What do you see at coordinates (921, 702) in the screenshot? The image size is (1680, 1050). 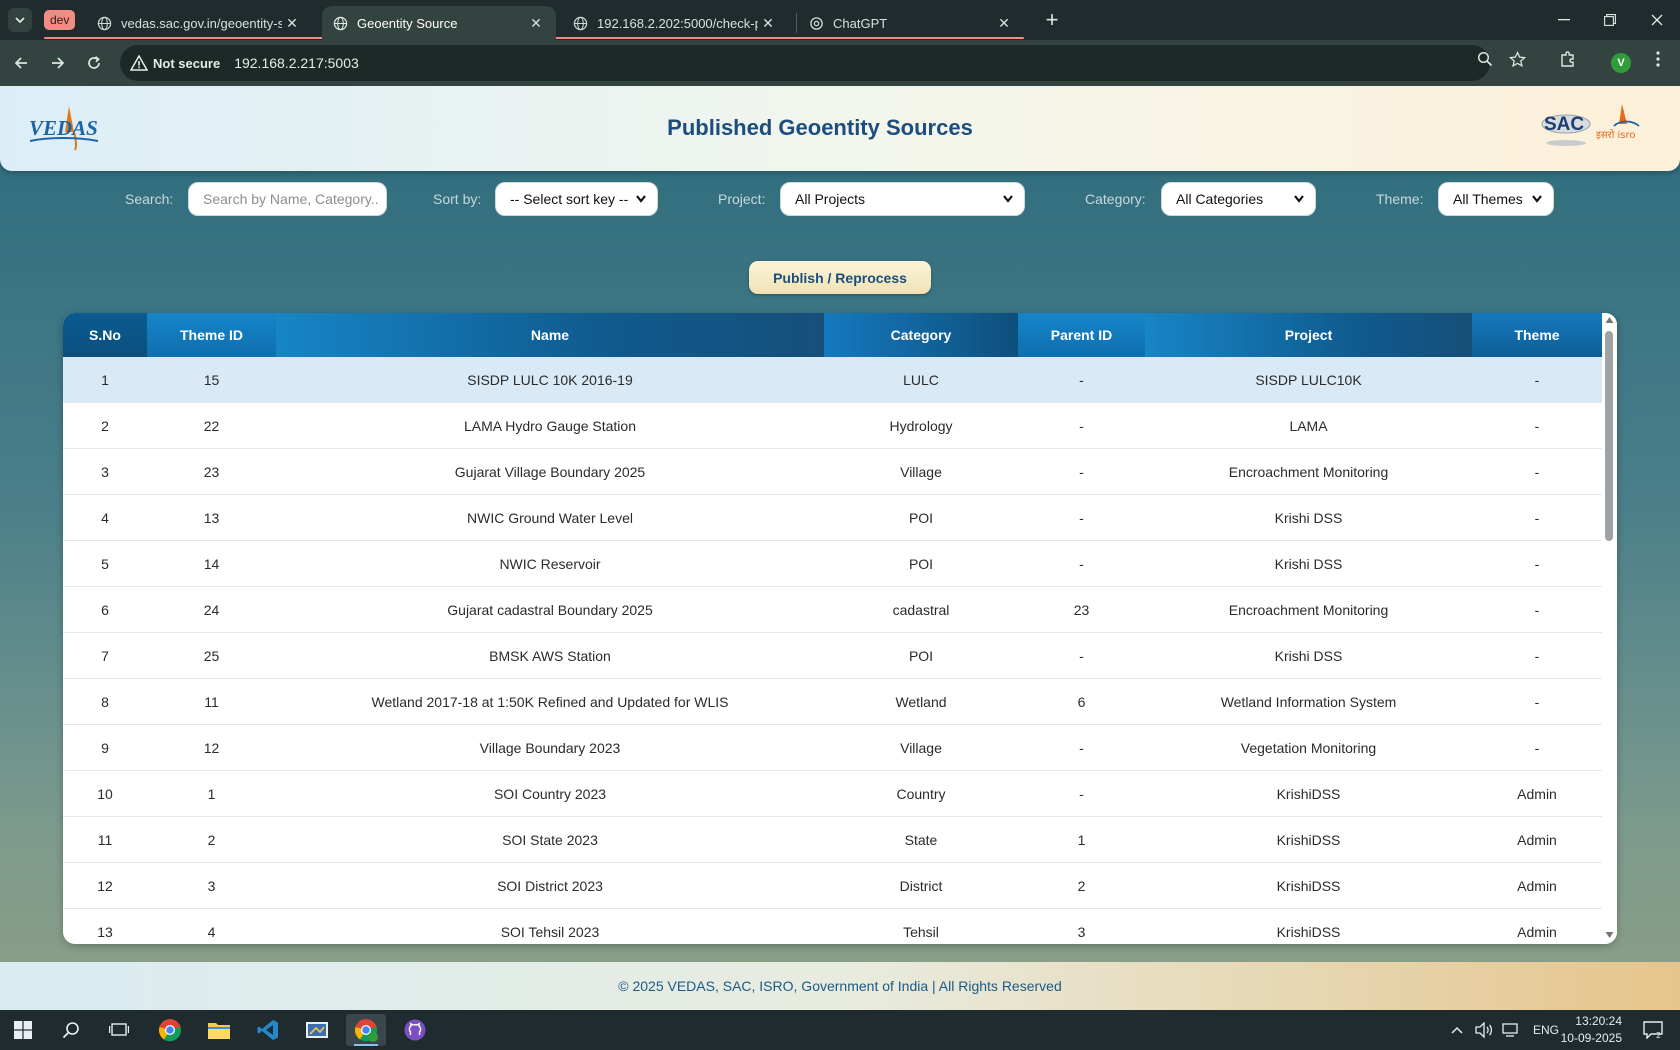 I see `cell-category: Wetland` at bounding box center [921, 702].